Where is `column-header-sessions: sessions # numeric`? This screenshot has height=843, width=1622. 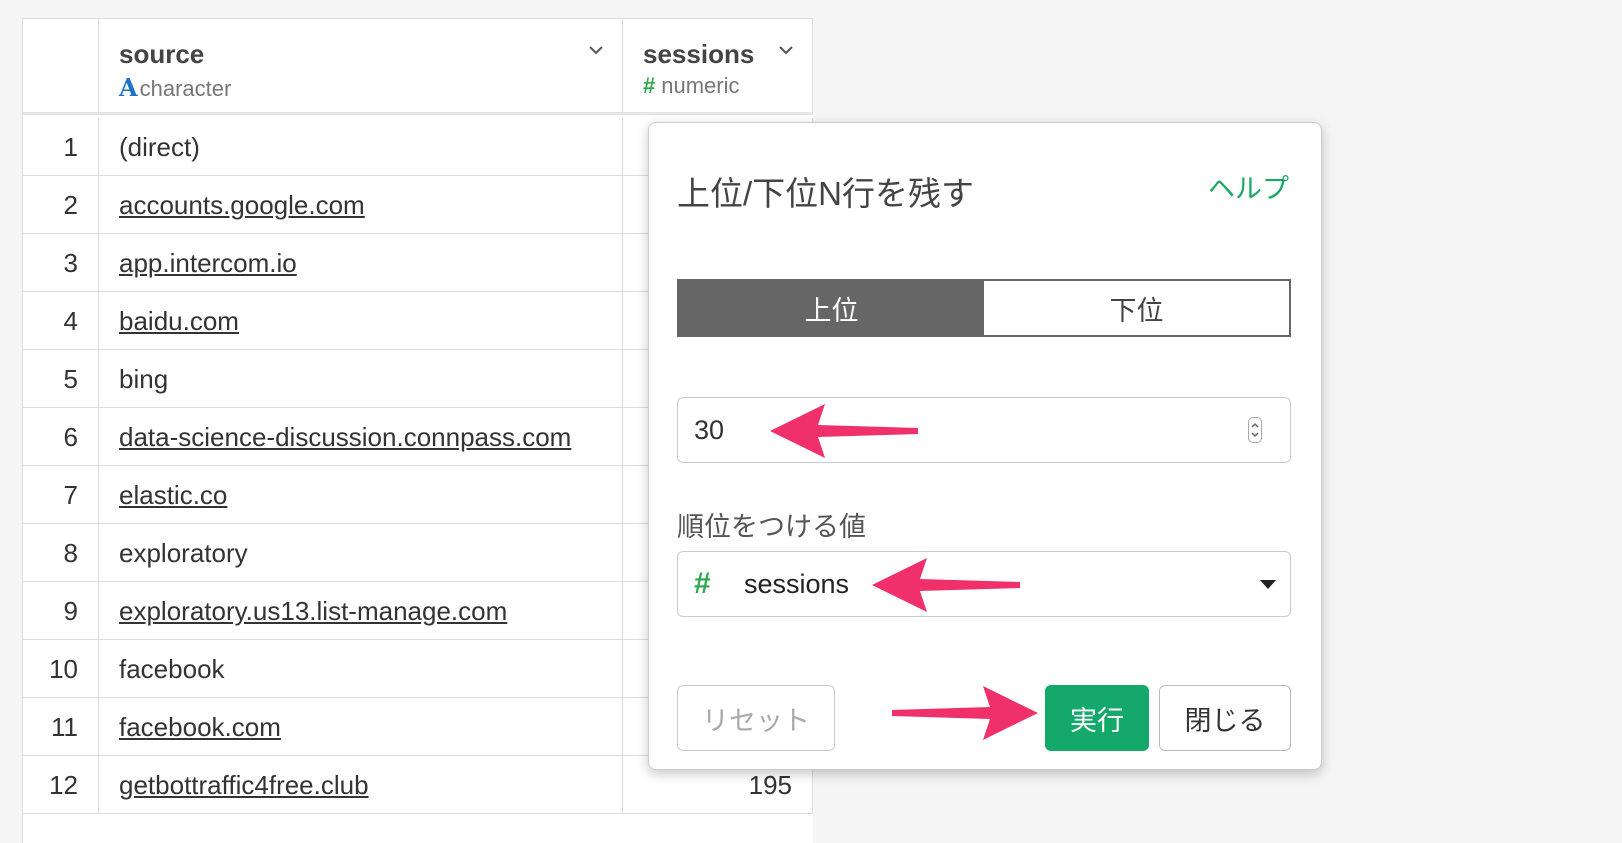 column-header-sessions: sessions # numeric is located at coordinates (718, 67).